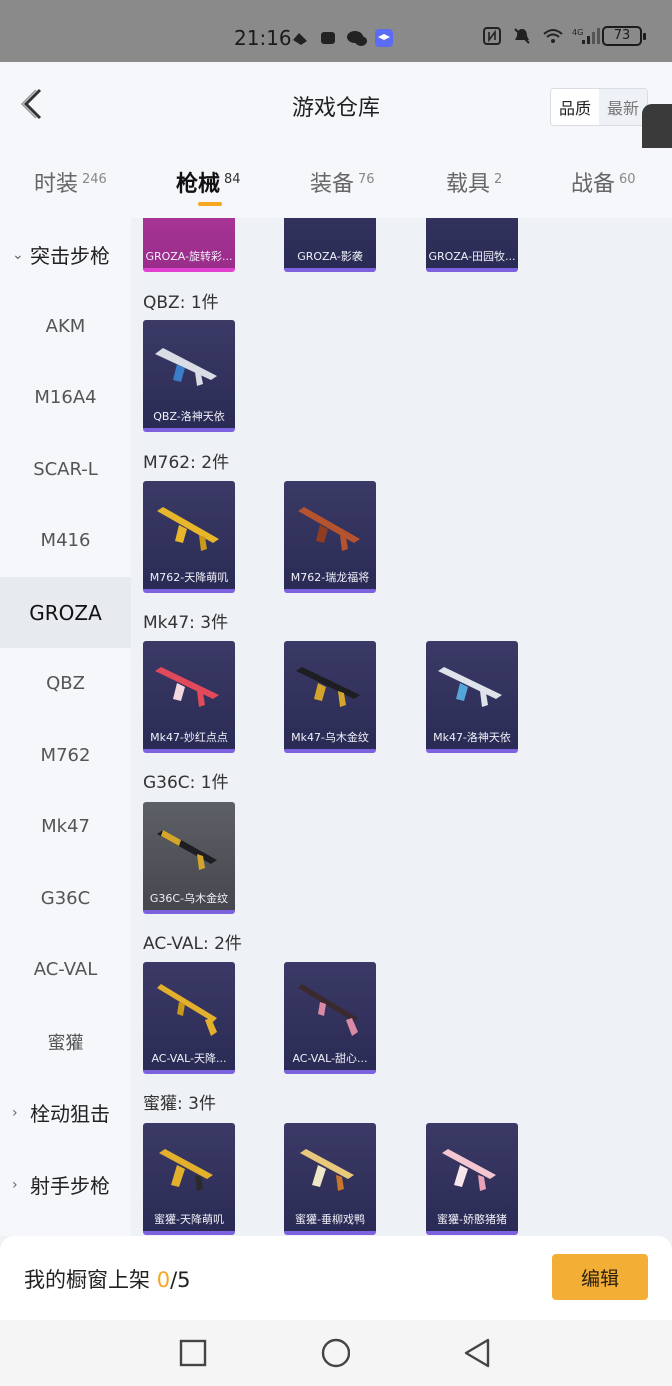 This screenshot has width=672, height=1386. I want to click on sidebar-item-groza: GROZA, so click(65, 612).